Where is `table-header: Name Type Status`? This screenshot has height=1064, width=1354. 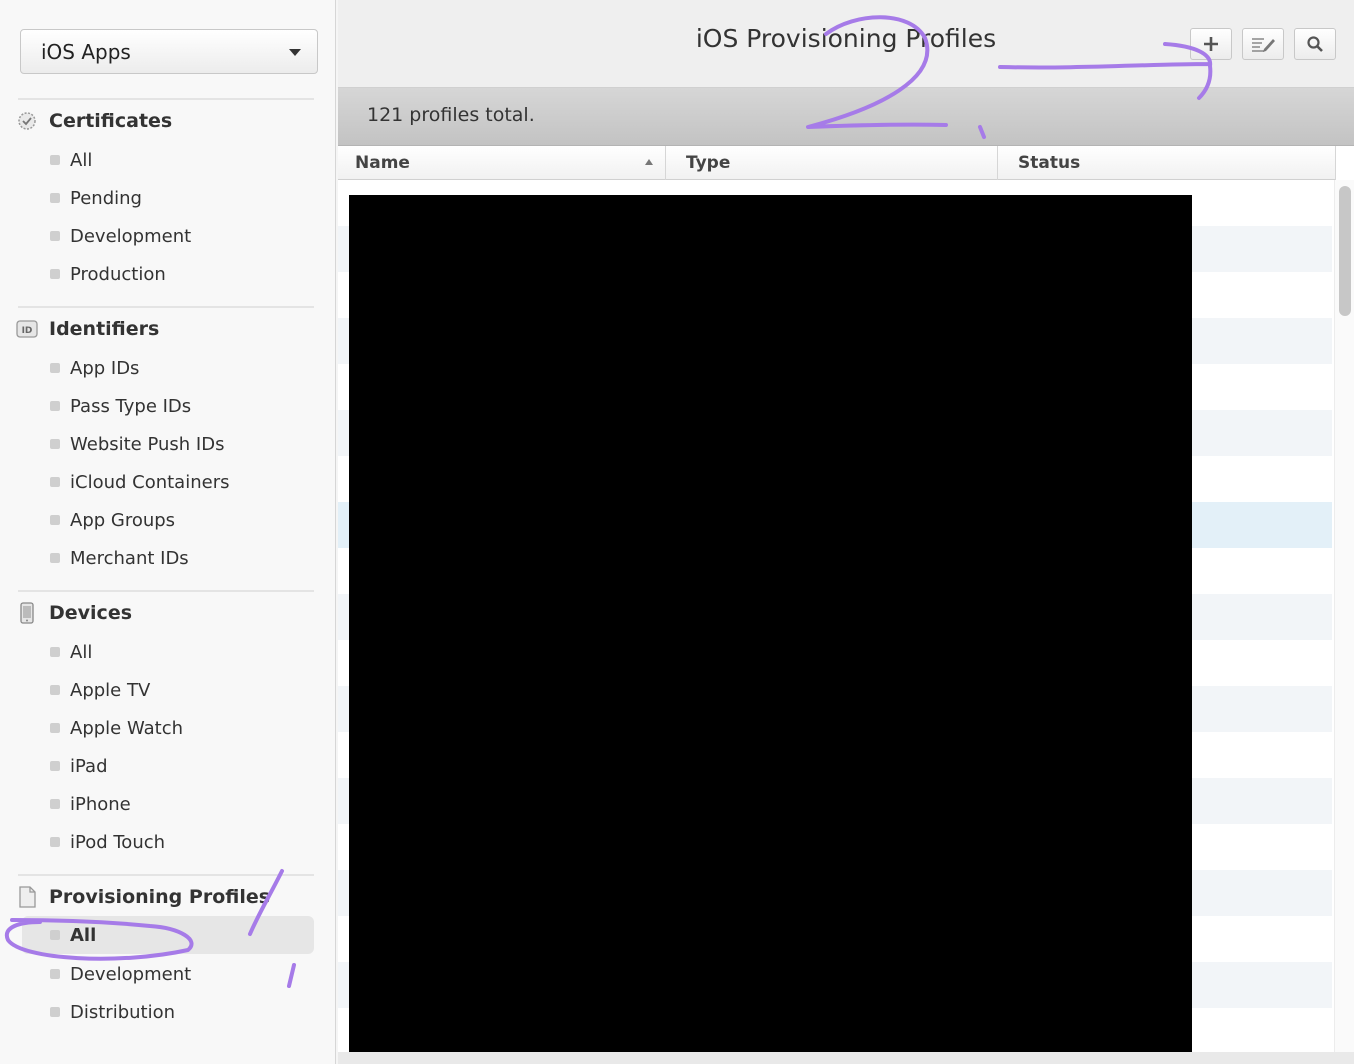
table-header: Name Type Status is located at coordinates (837, 163).